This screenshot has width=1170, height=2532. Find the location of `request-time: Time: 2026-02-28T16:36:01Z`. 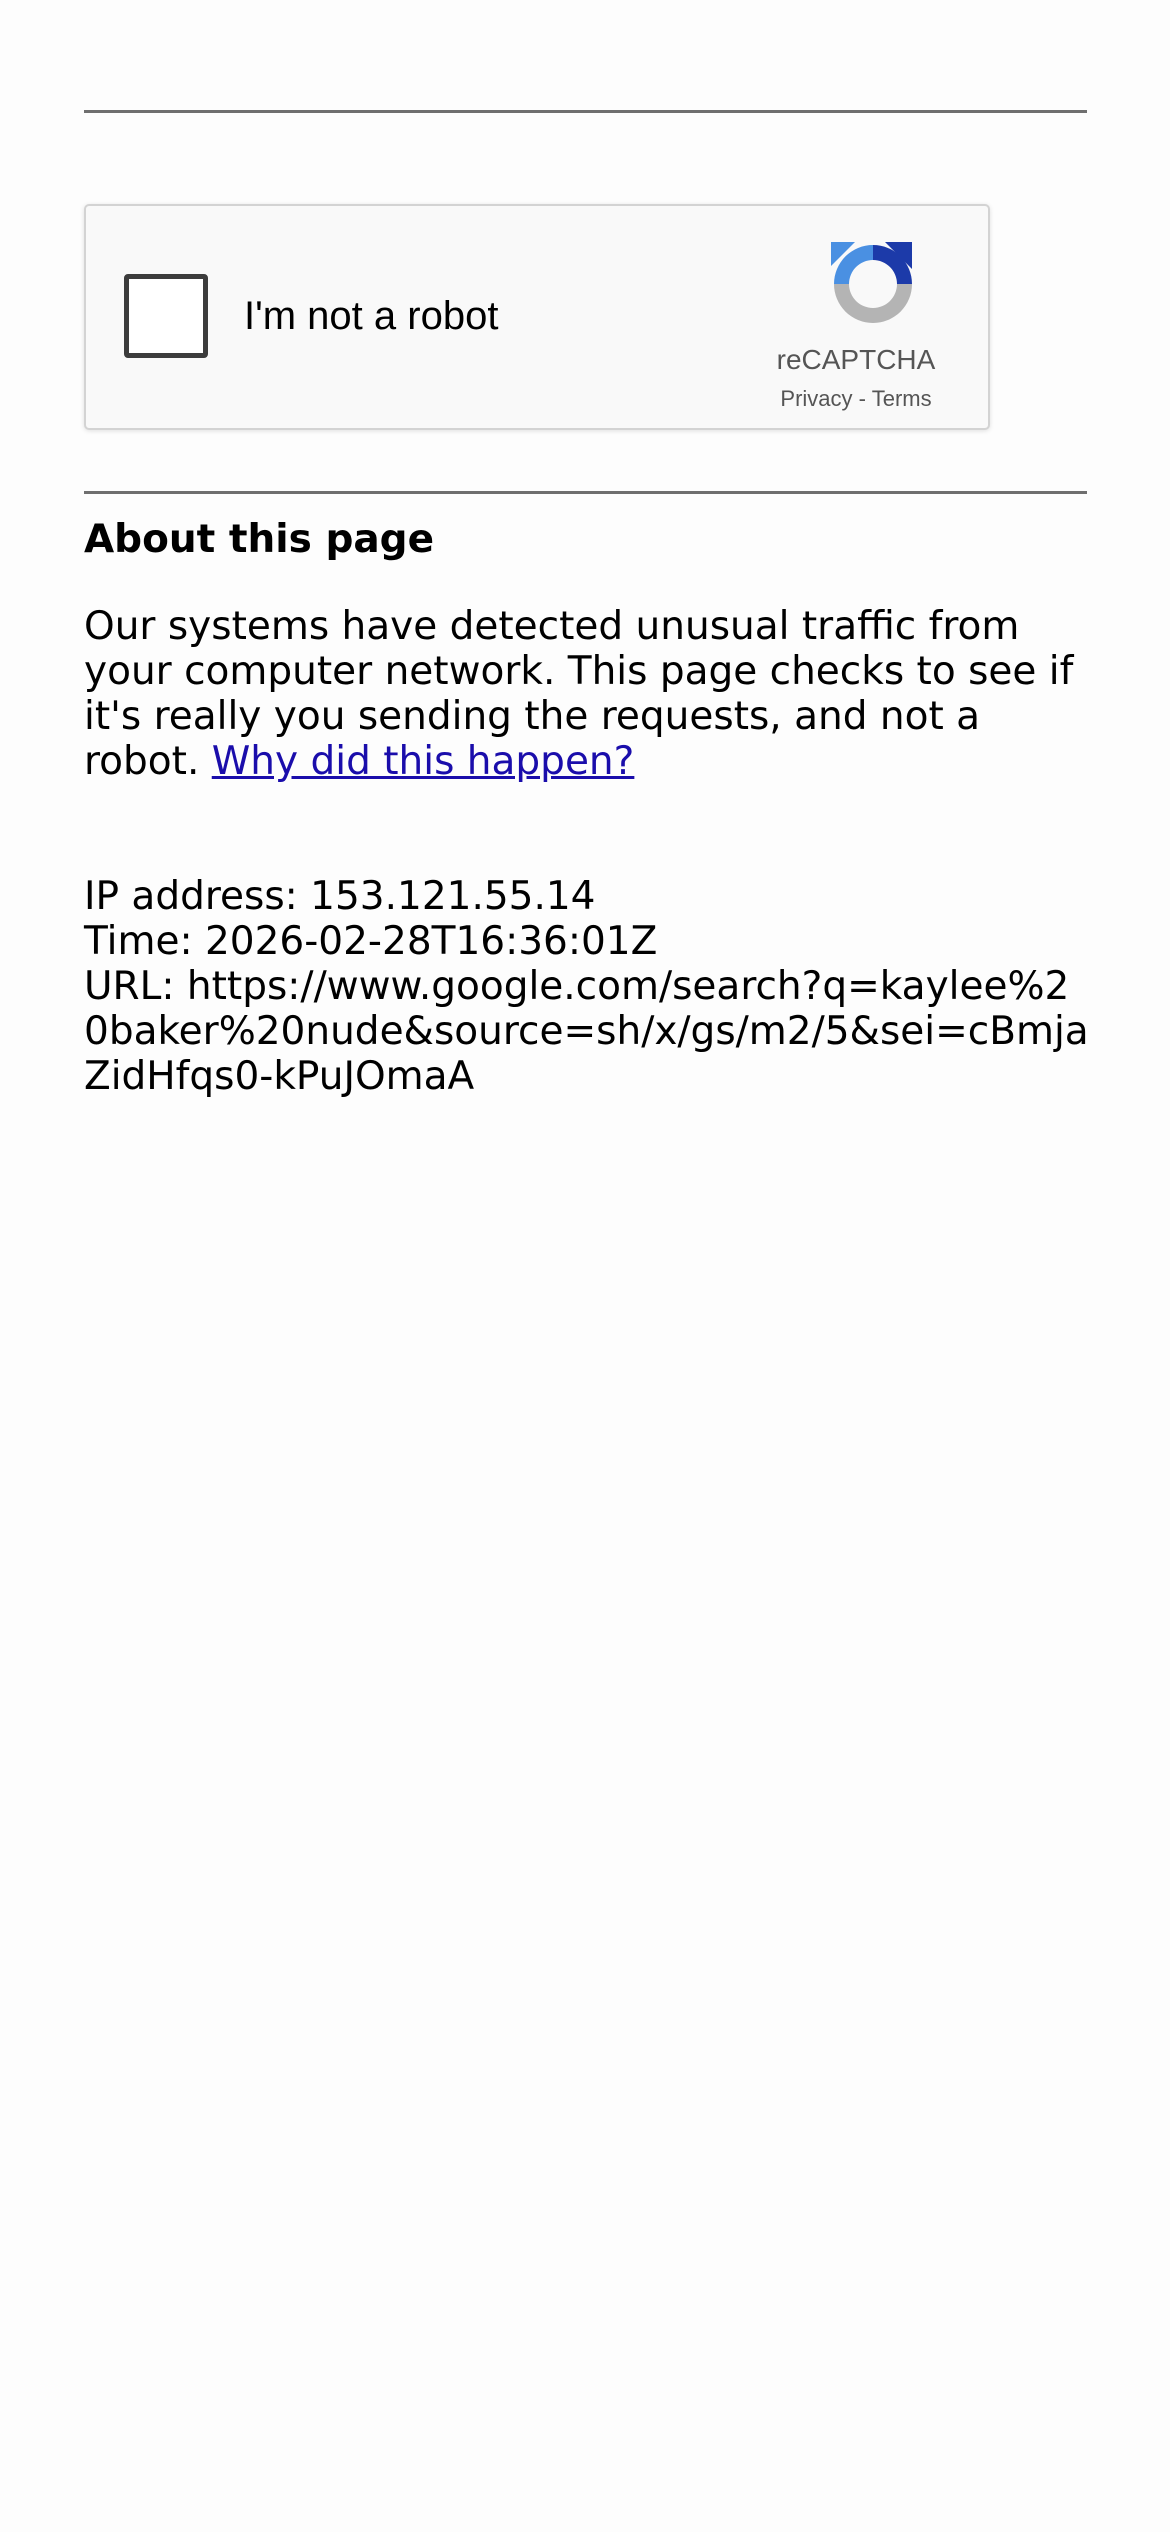

request-time: Time: 2026-02-28T16:36:01Z is located at coordinates (371, 941).